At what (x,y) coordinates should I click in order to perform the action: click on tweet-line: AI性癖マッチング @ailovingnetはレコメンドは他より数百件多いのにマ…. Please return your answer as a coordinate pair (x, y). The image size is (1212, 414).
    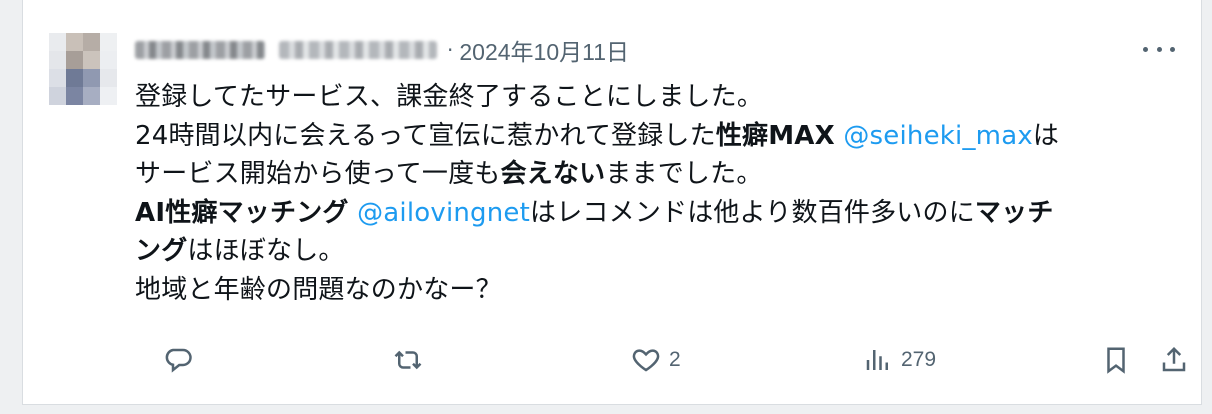
    Looking at the image, I should click on (660, 213).